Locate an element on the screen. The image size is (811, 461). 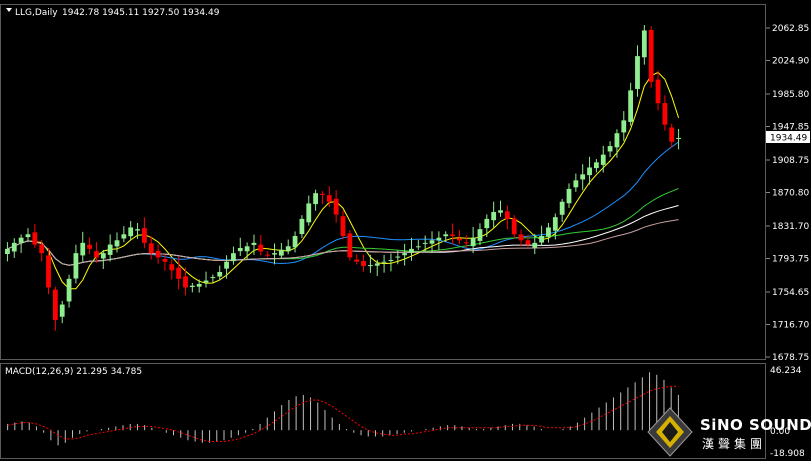
price-tick-label: 1754.65 is located at coordinates (790, 293).